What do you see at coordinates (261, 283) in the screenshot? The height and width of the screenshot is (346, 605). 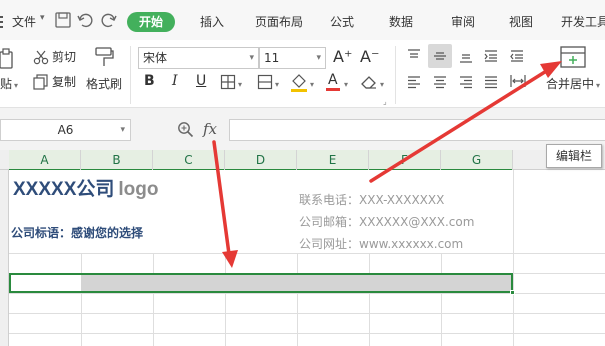 I see `selected-range-border` at bounding box center [261, 283].